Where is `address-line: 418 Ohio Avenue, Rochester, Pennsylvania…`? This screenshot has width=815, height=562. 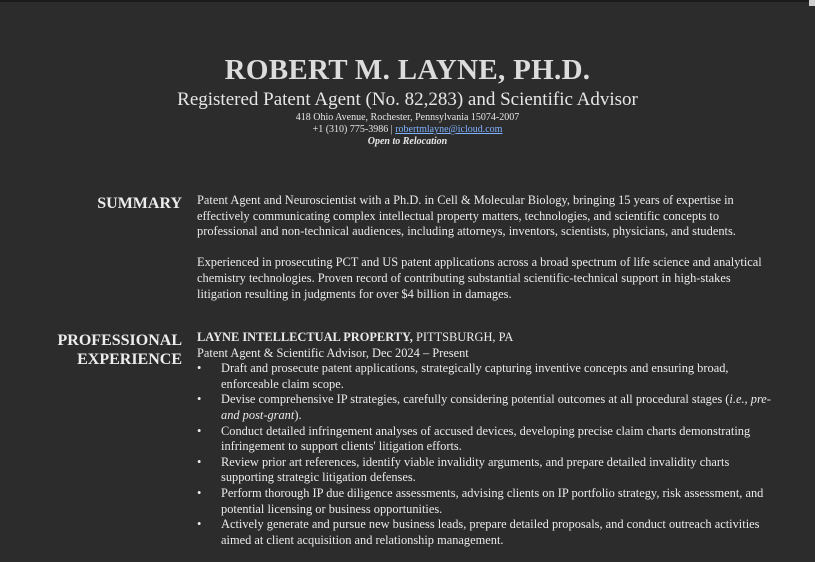 address-line: 418 Ohio Avenue, Rochester, Pennsylvania… is located at coordinates (407, 117).